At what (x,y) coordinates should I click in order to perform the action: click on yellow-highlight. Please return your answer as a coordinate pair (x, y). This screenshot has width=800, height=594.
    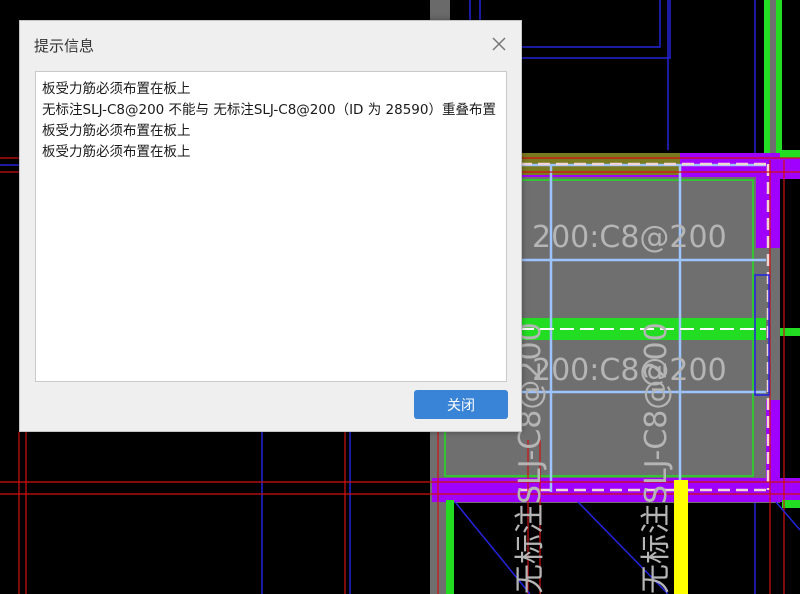
    Looking at the image, I should click on (681, 537).